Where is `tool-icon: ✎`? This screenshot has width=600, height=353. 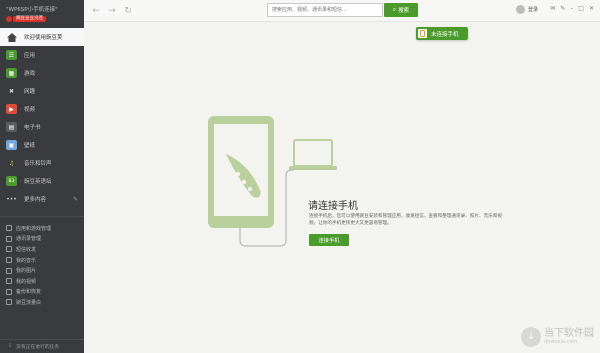 tool-icon: ✎ is located at coordinates (562, 8).